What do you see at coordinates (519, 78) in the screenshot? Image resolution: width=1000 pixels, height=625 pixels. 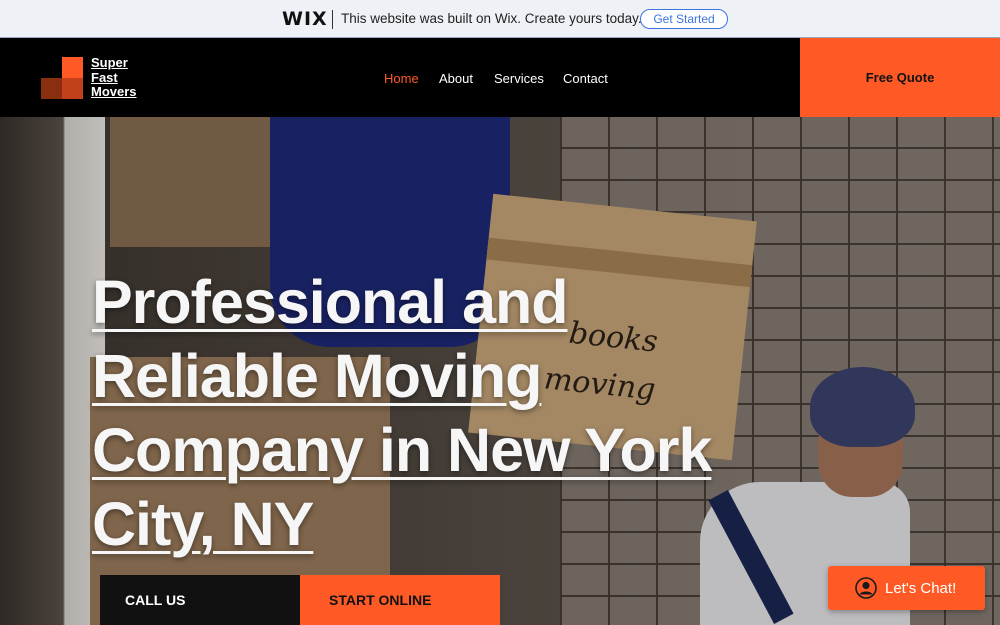 I see `nav-item-services: Services` at bounding box center [519, 78].